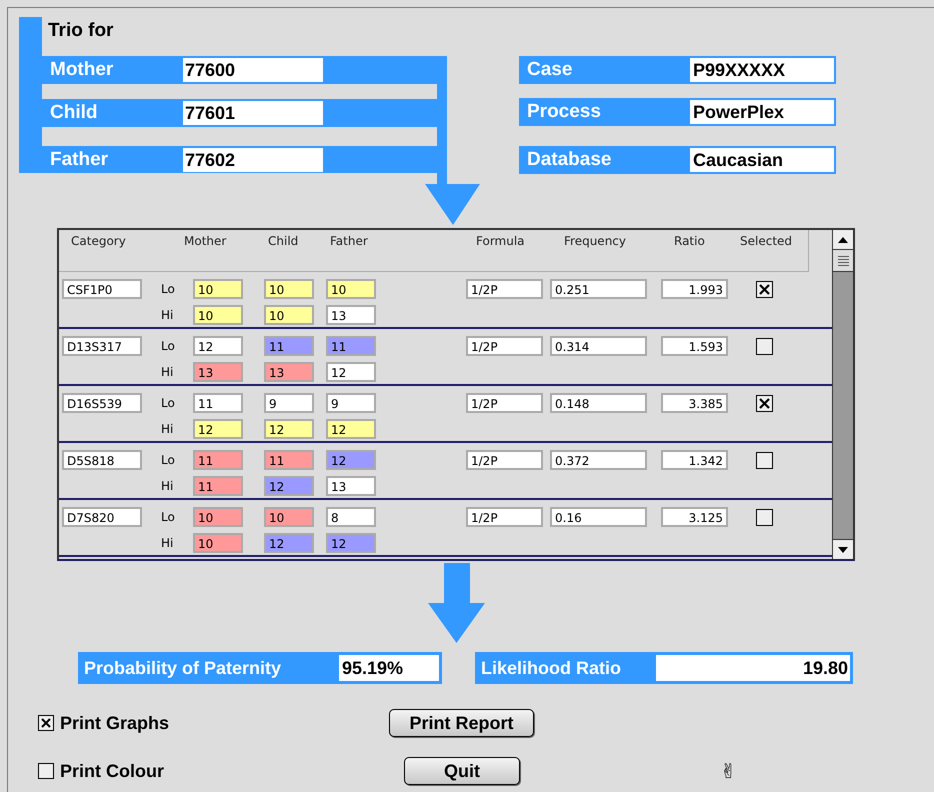 The image size is (934, 792). I want to click on input-field: 3.385, so click(694, 403).